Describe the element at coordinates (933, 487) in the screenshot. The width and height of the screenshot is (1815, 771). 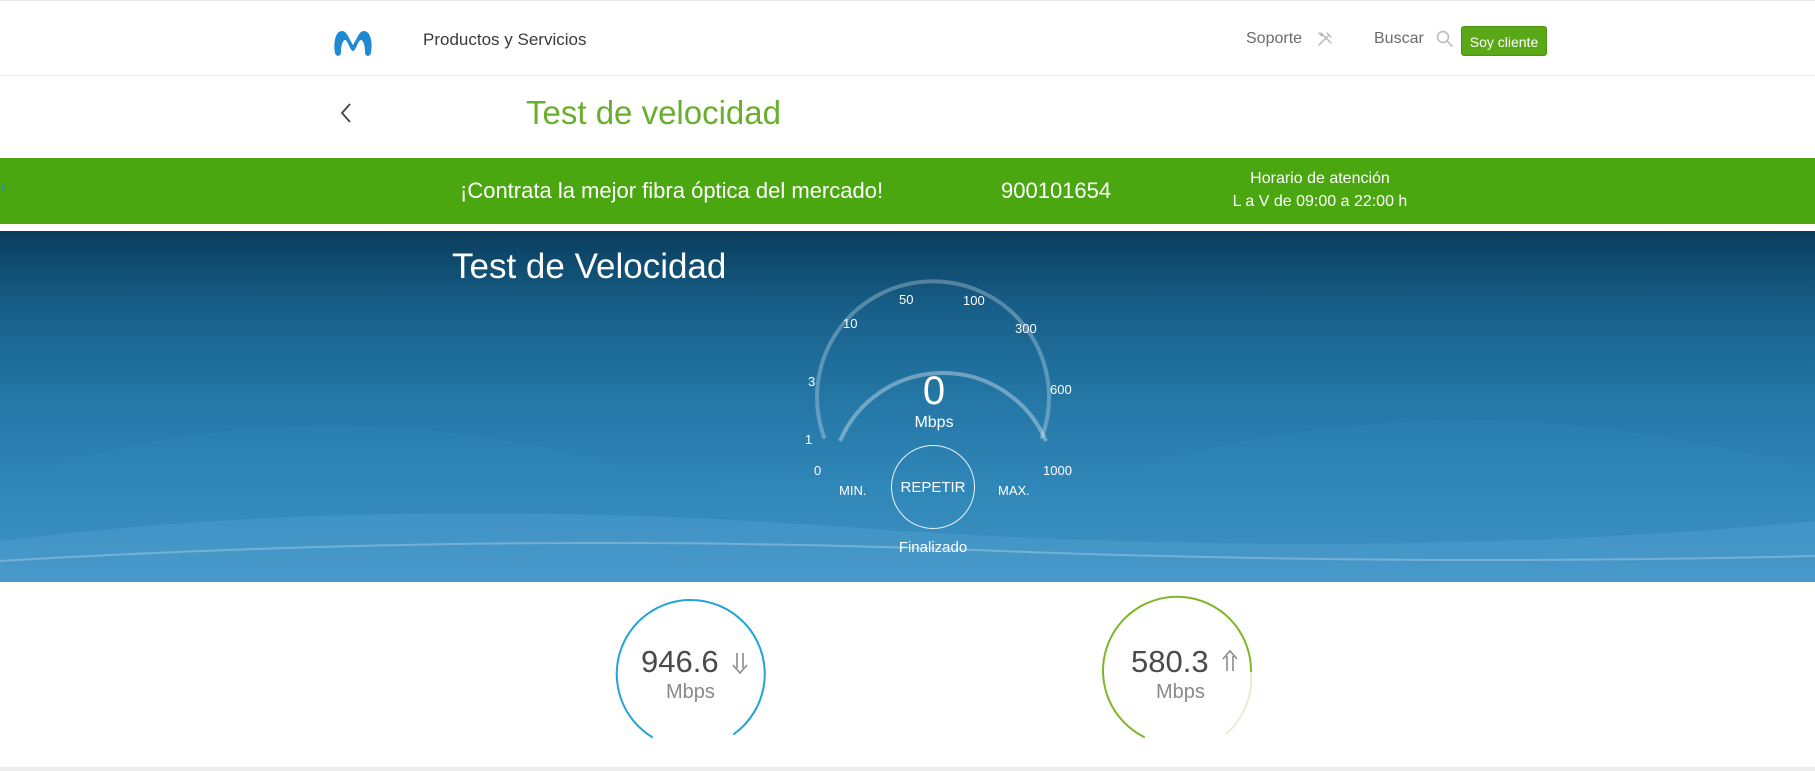
I see `repeat-test-button: REPETIR` at that location.